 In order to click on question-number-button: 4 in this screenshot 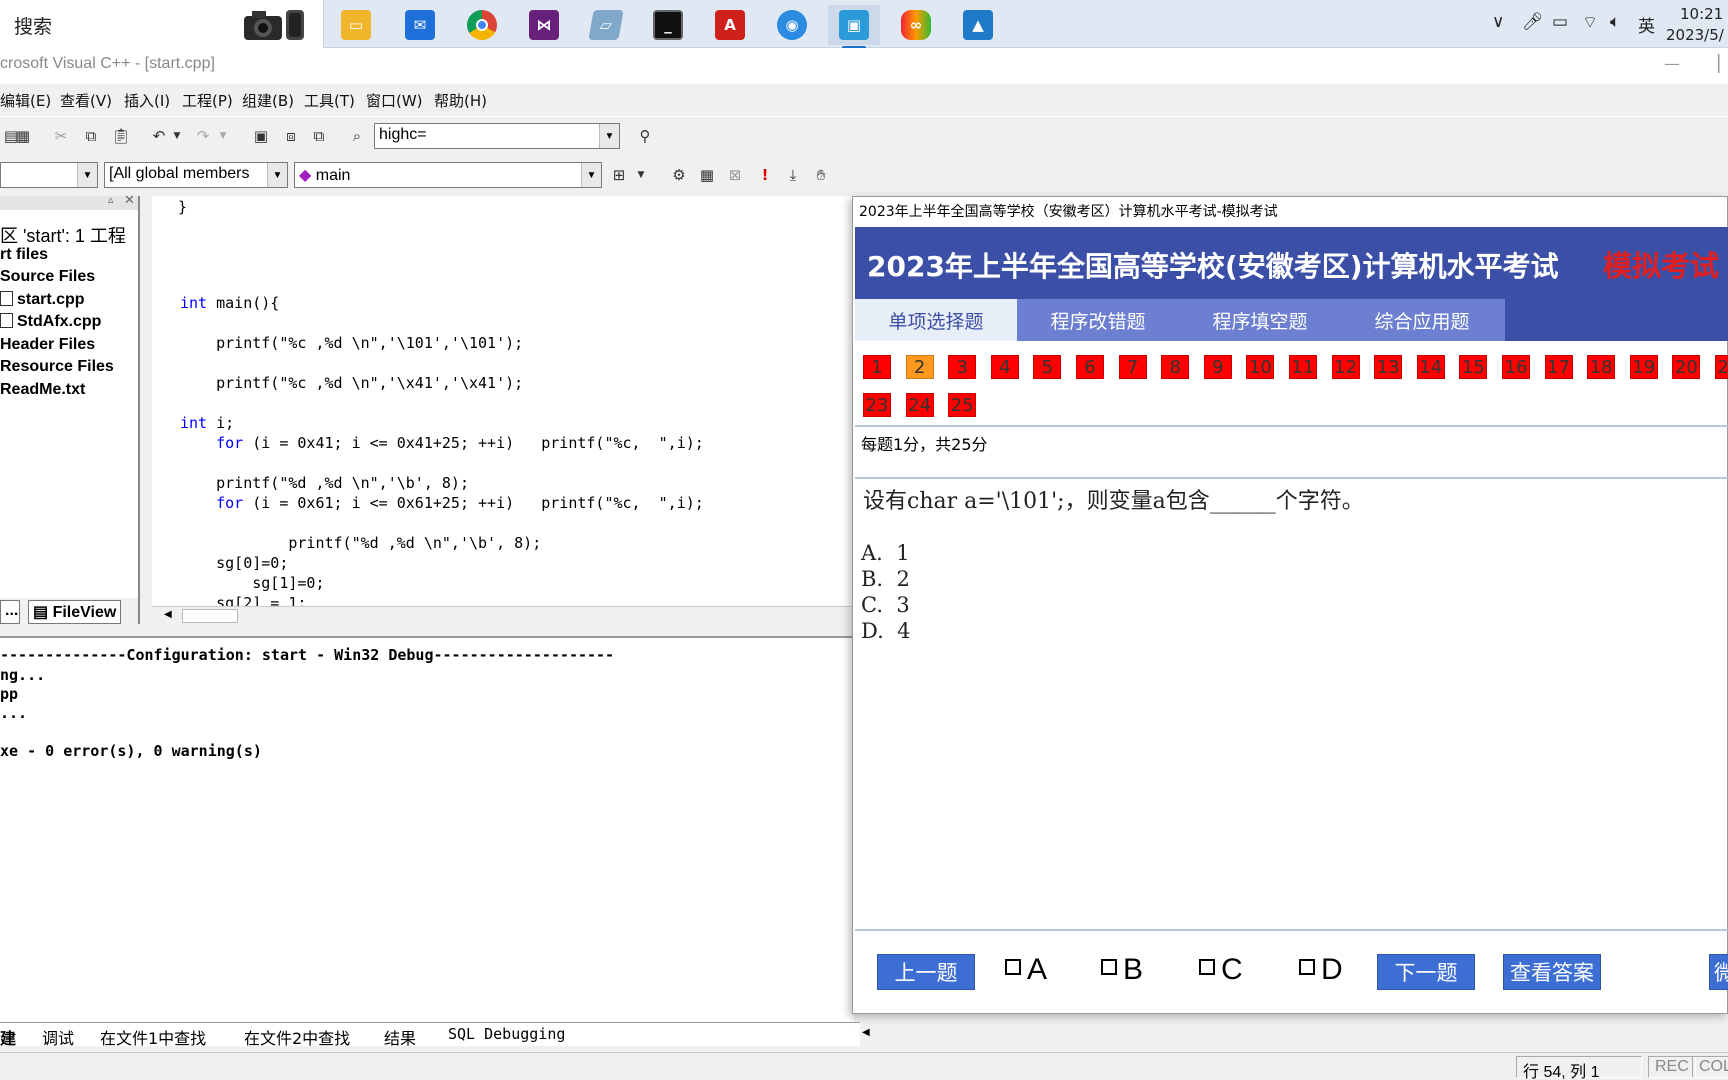, I will do `click(1004, 367)`.